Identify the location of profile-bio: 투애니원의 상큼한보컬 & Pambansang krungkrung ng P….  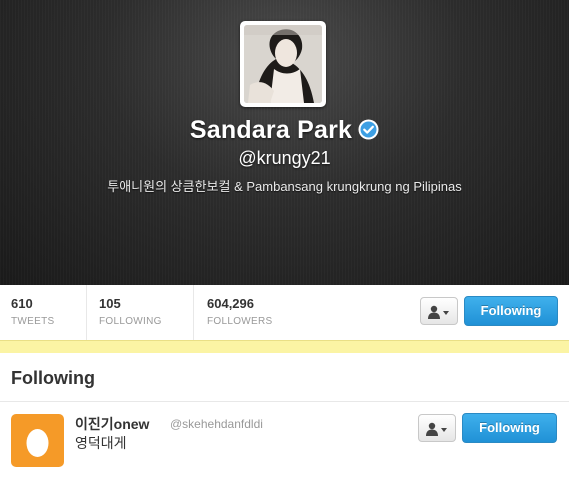
(284, 186).